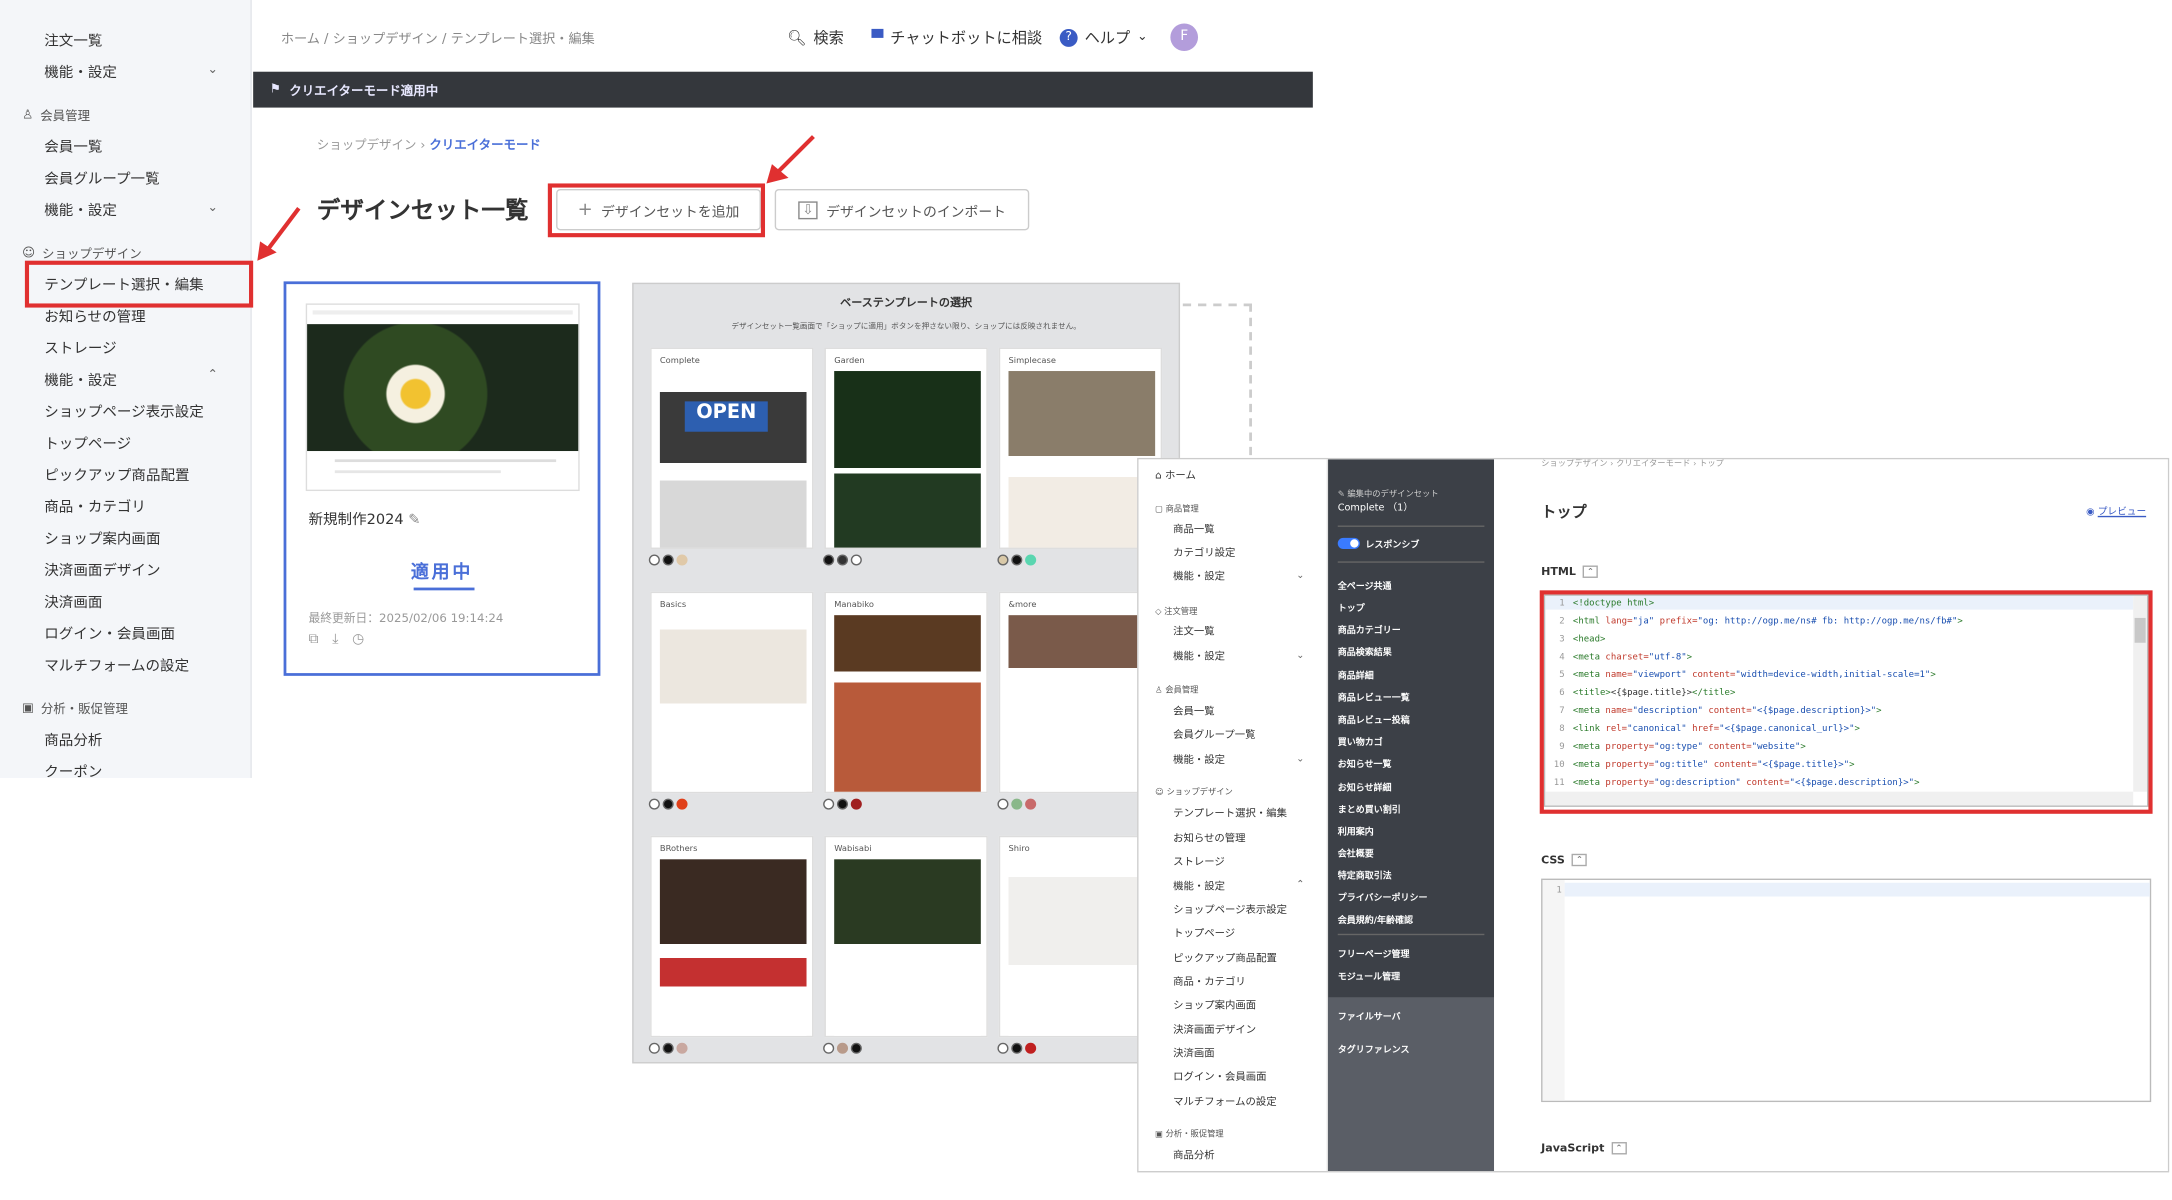 The image size is (2172, 1200). What do you see at coordinates (116, 665) in the screenshot?
I see `sidebar-item-multiform: マルチフォームの設定` at bounding box center [116, 665].